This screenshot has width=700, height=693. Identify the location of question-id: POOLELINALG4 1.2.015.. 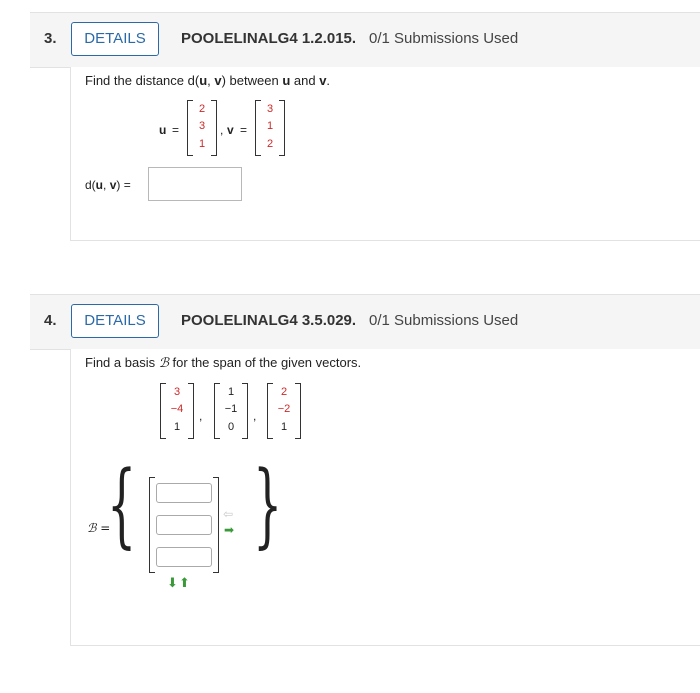
(269, 38).